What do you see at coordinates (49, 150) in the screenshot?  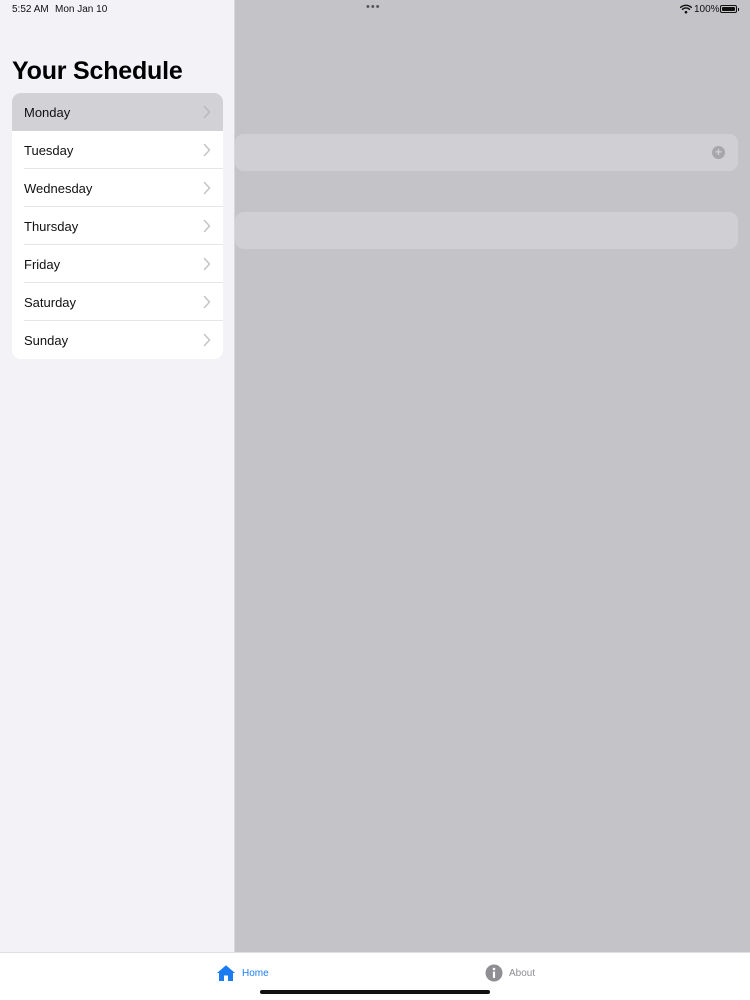 I see `day-label: Tuesday` at bounding box center [49, 150].